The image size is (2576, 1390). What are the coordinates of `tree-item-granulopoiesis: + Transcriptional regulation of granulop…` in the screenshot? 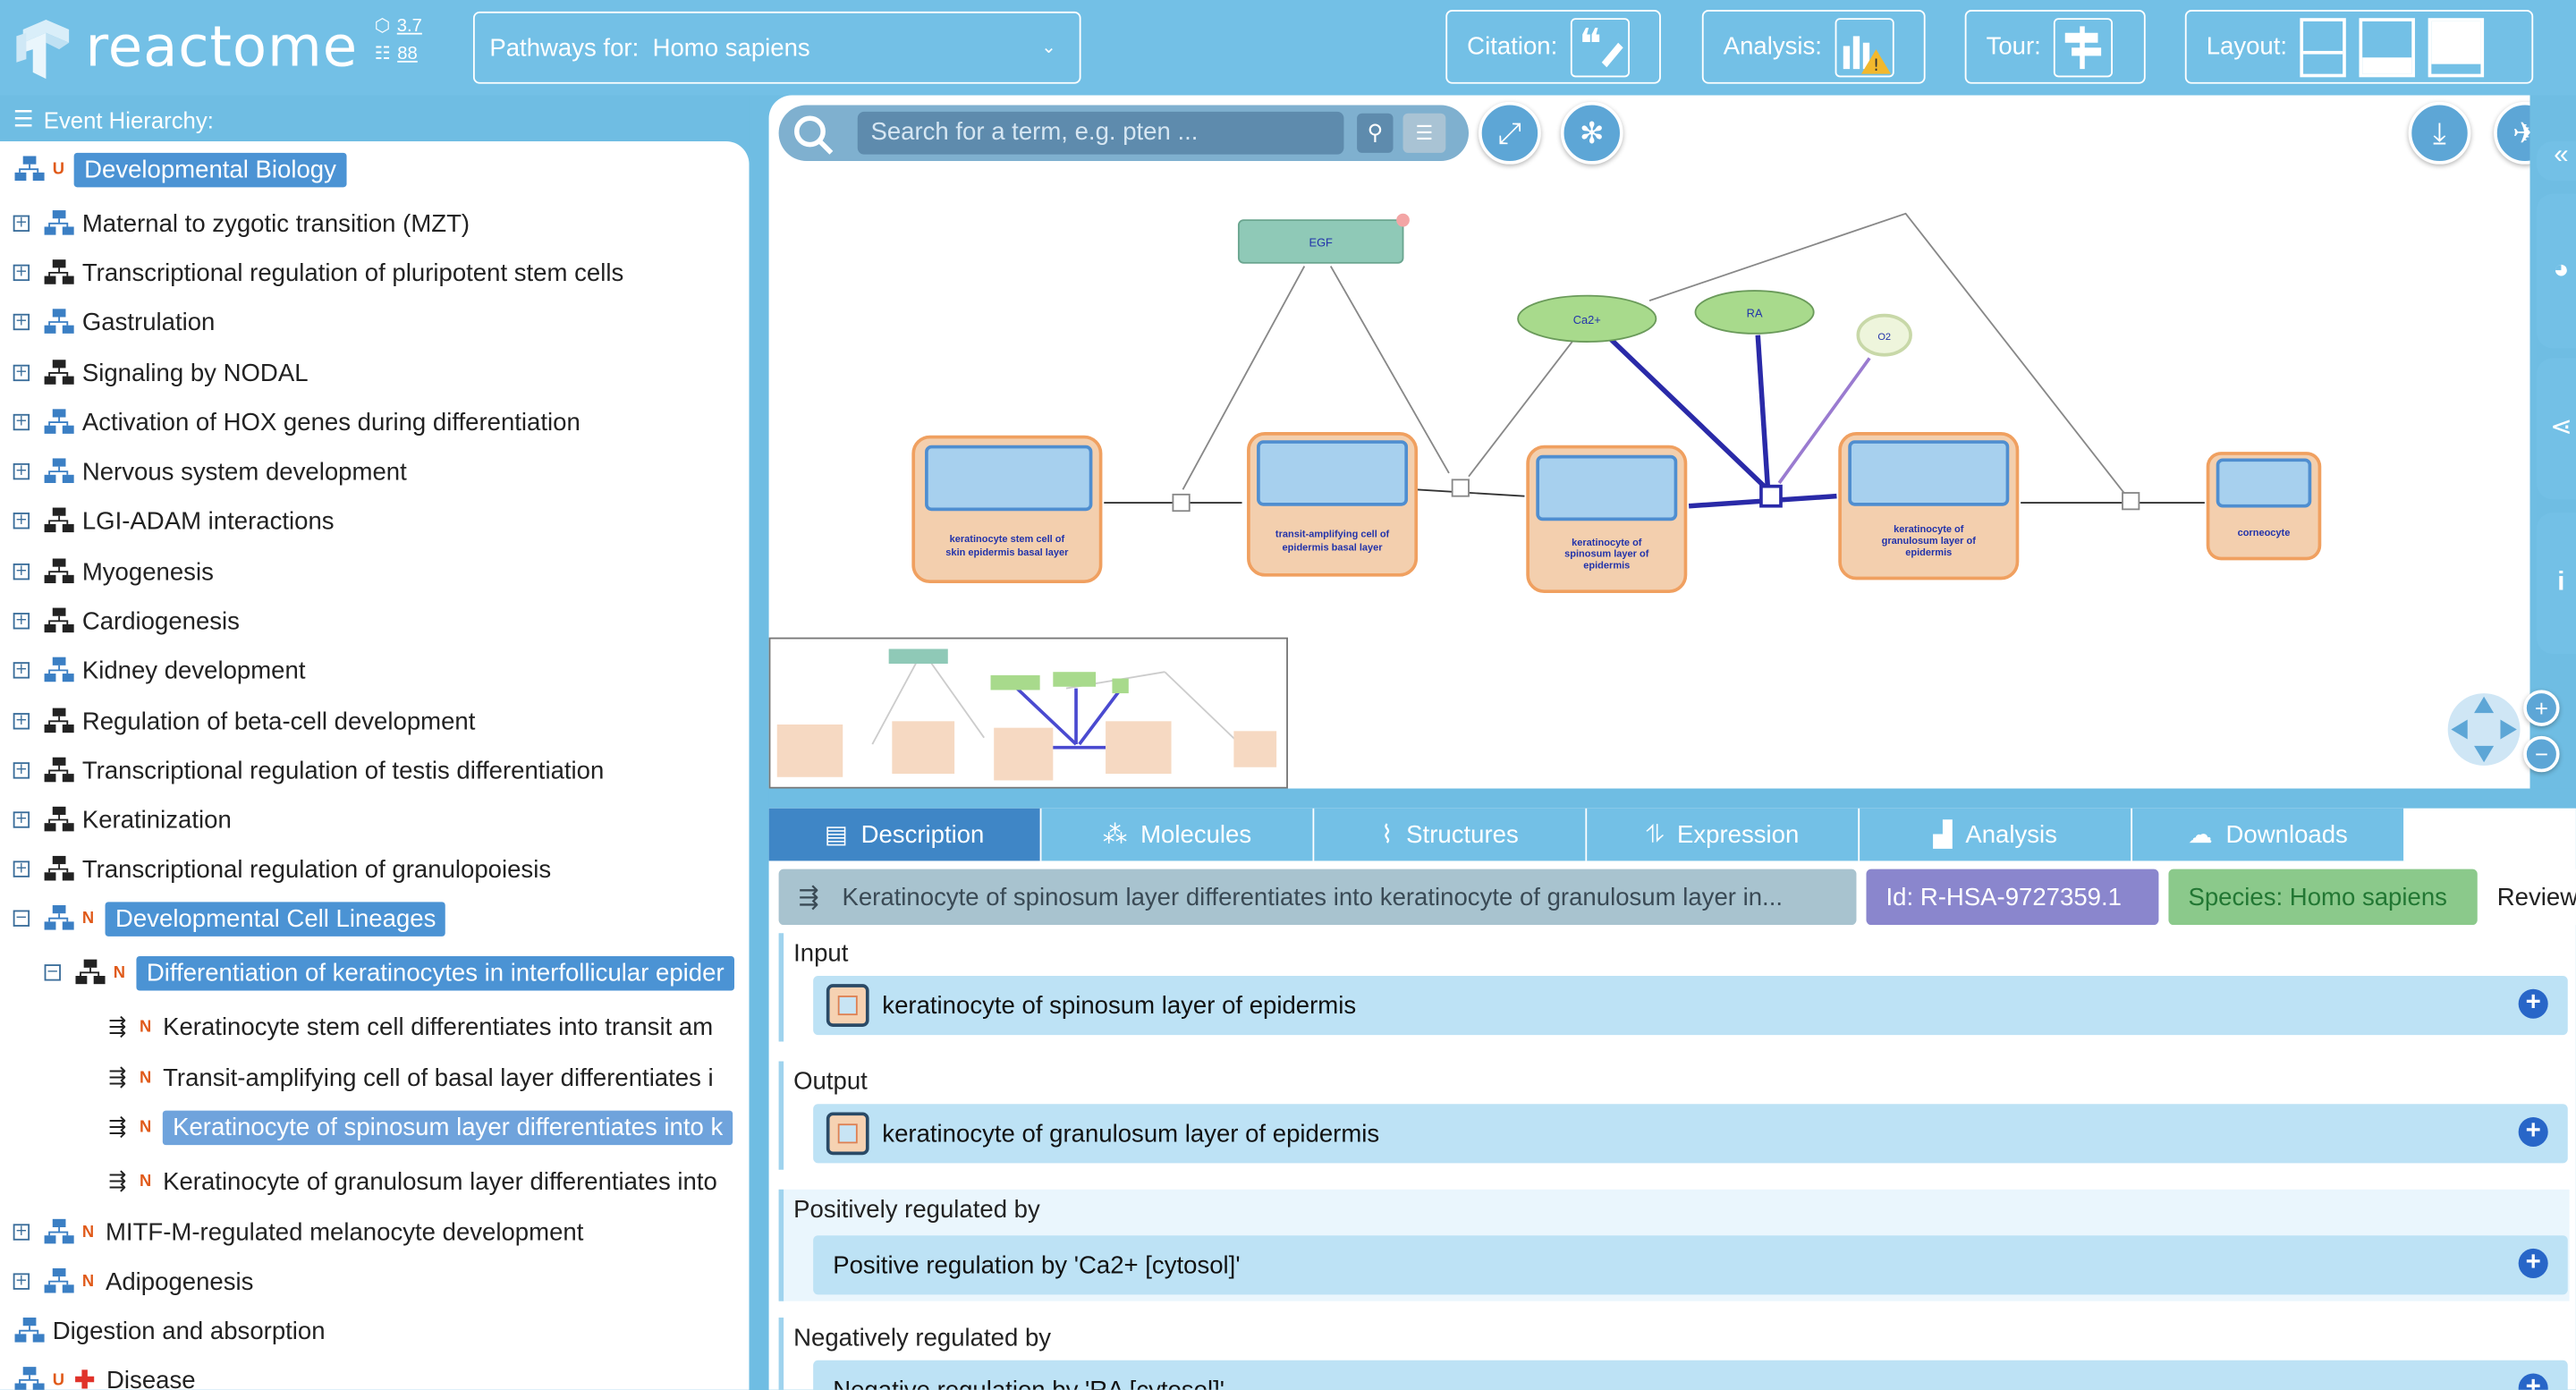 It's located at (282, 869).